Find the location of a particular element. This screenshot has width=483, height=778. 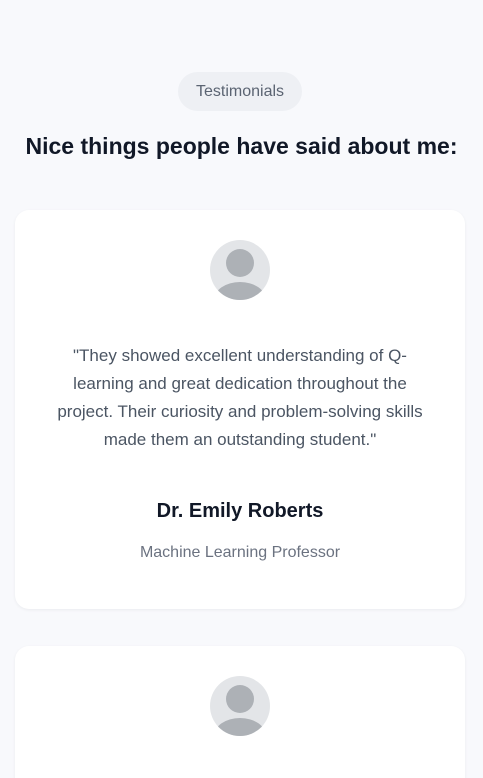

section-badge: Testimonials is located at coordinates (240, 91).